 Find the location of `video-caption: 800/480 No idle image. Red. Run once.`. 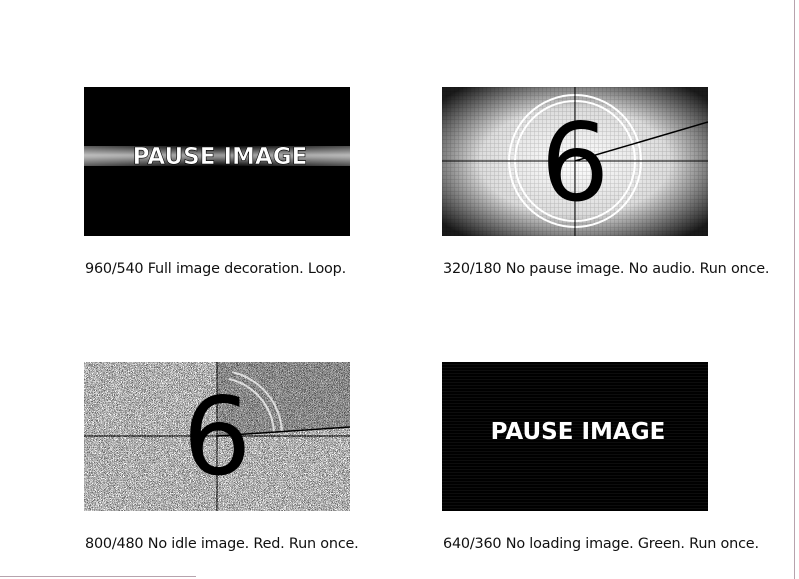

video-caption: 800/480 No idle image. Red. Run once. is located at coordinates (222, 544).